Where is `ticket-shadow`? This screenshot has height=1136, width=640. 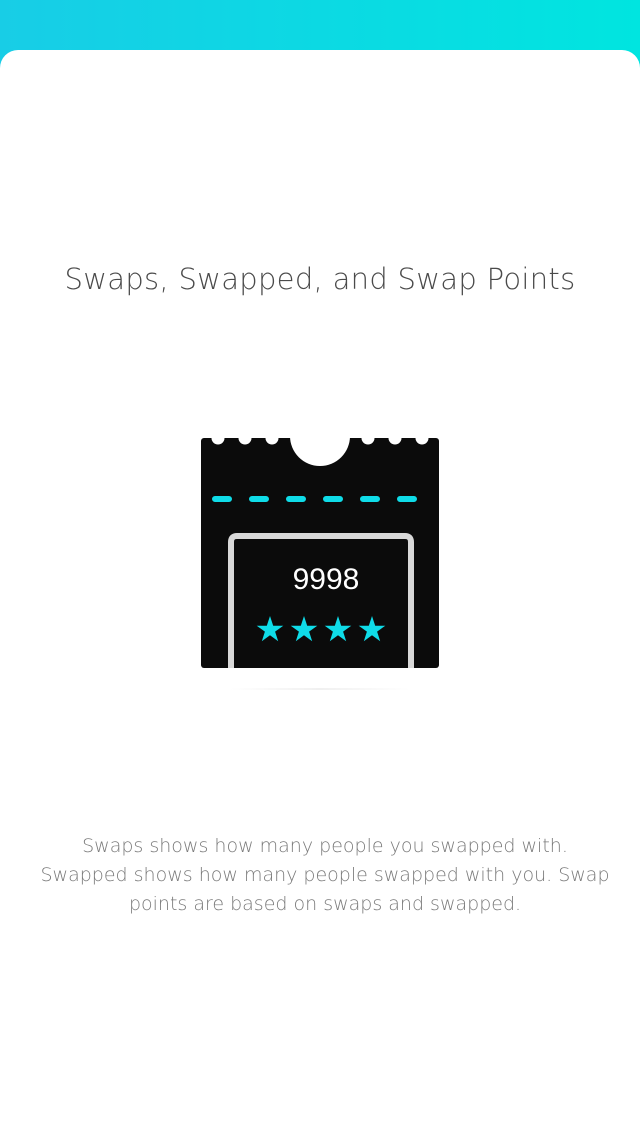 ticket-shadow is located at coordinates (320, 689).